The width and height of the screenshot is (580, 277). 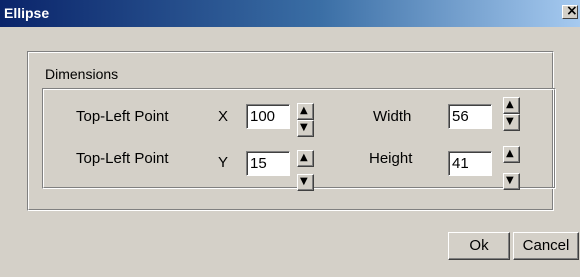 I want to click on y-spin-down-button: ▼, so click(x=305, y=182).